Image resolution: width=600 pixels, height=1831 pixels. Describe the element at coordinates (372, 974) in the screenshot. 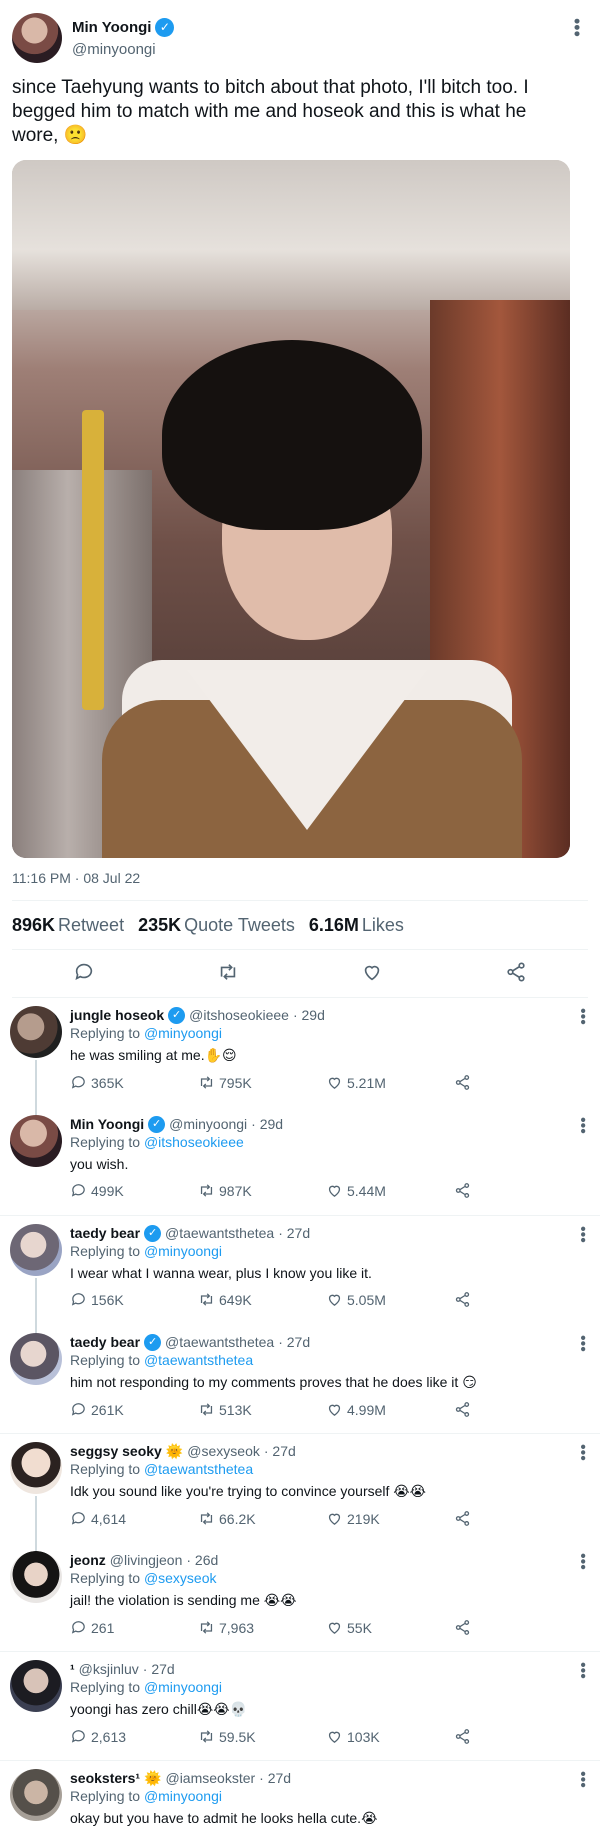

I see `heart-icon` at that location.